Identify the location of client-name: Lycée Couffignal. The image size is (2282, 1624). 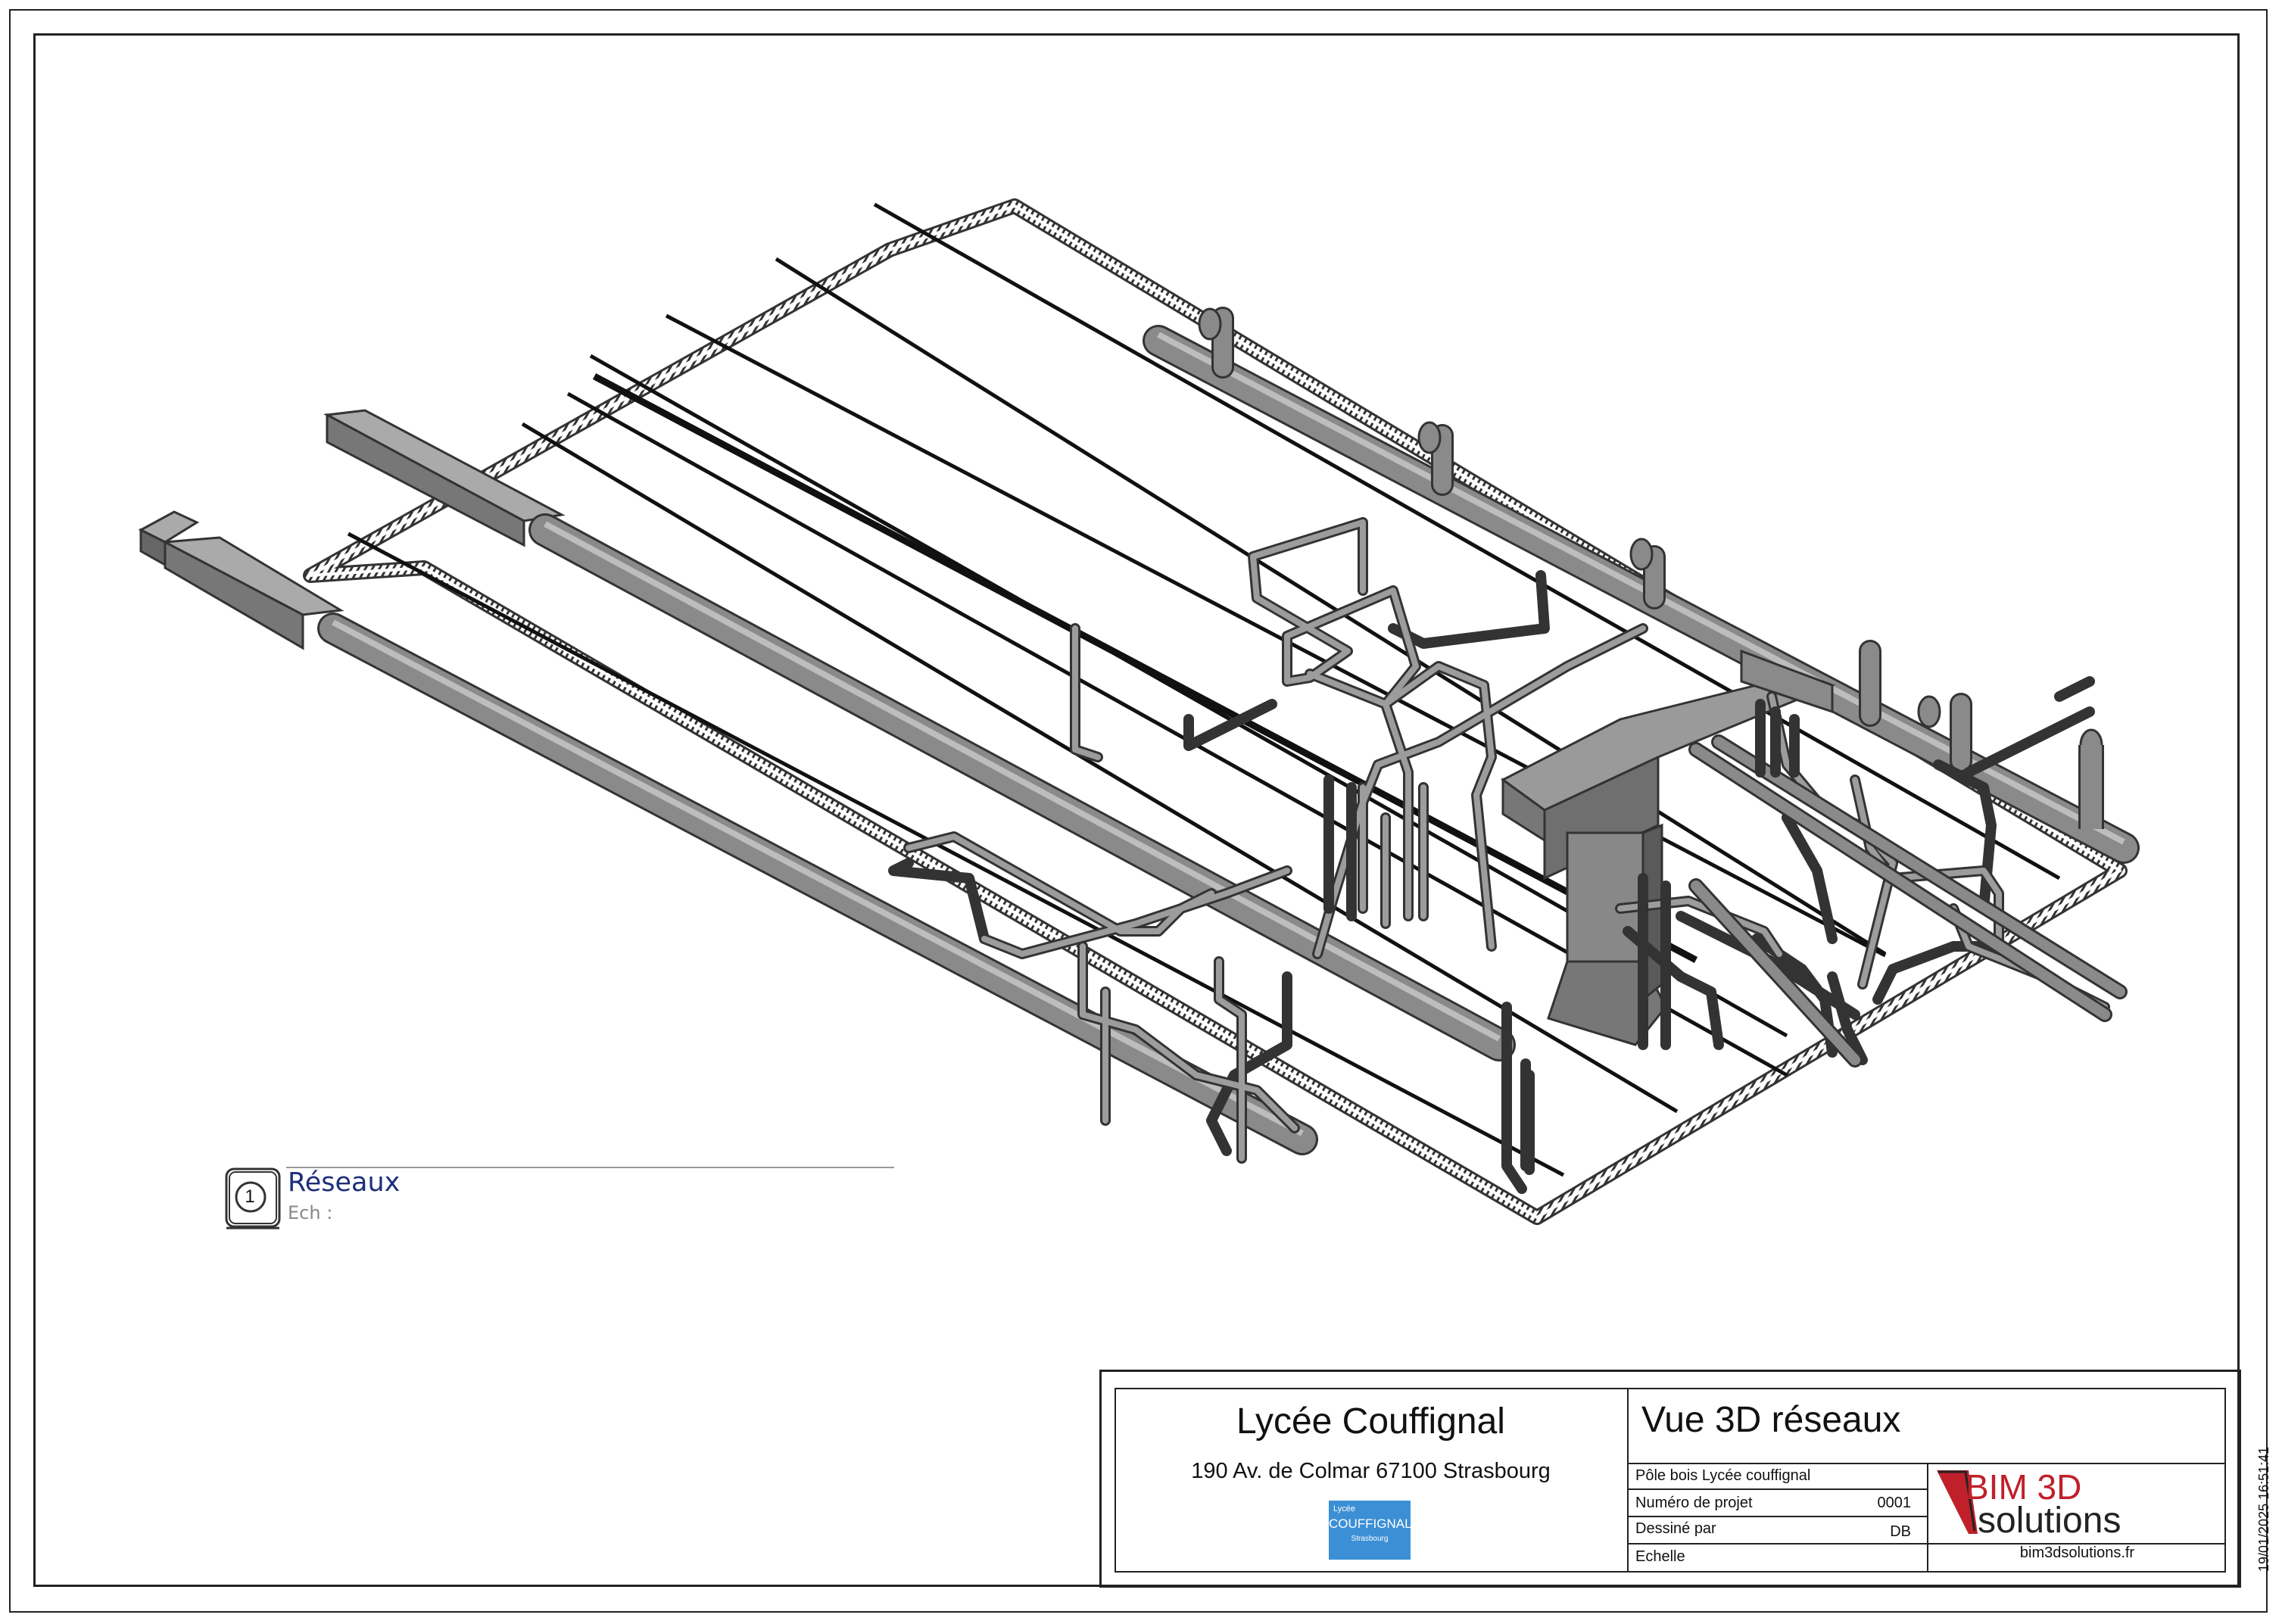
(1370, 1421).